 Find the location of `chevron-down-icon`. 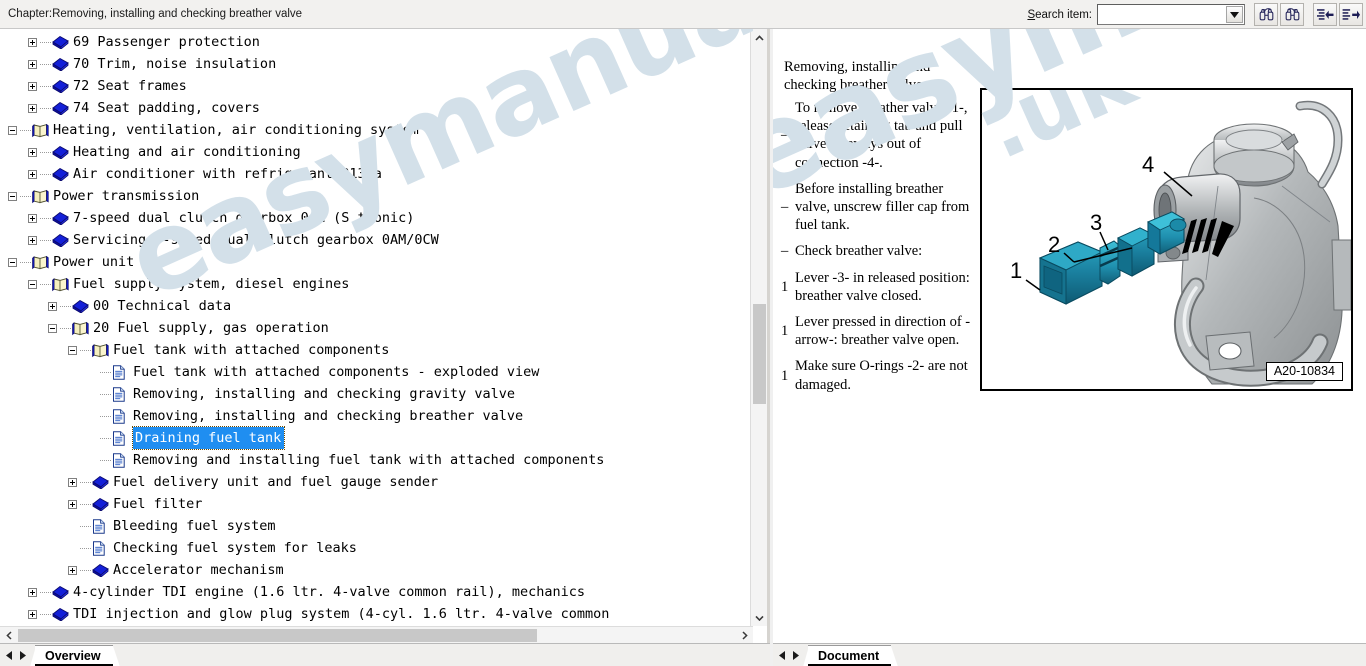

chevron-down-icon is located at coordinates (1234, 14).